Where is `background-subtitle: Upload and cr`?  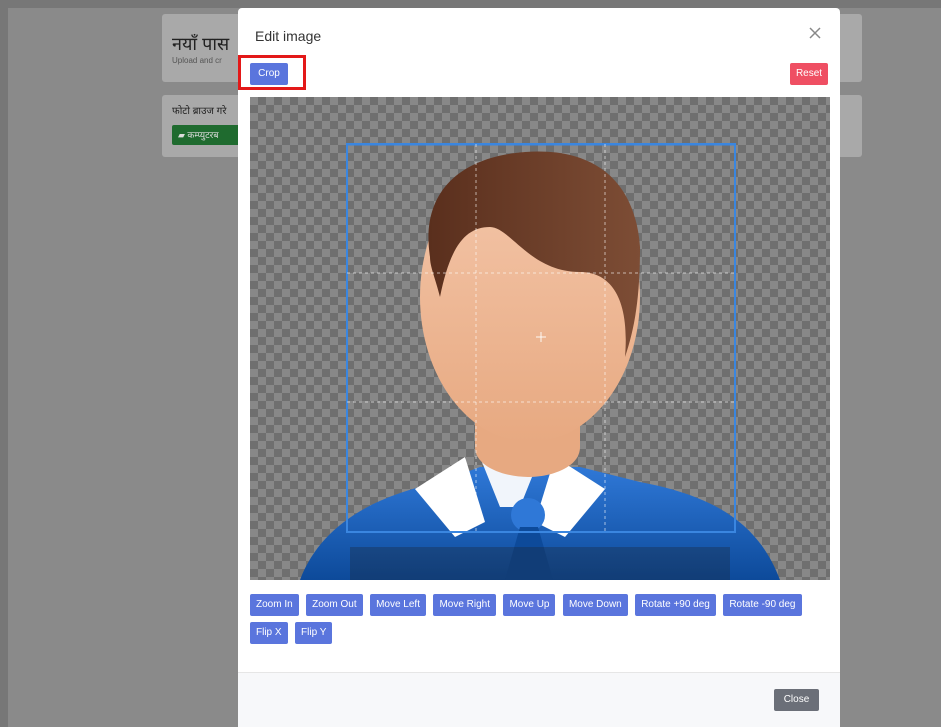
background-subtitle: Upload and cr is located at coordinates (197, 60).